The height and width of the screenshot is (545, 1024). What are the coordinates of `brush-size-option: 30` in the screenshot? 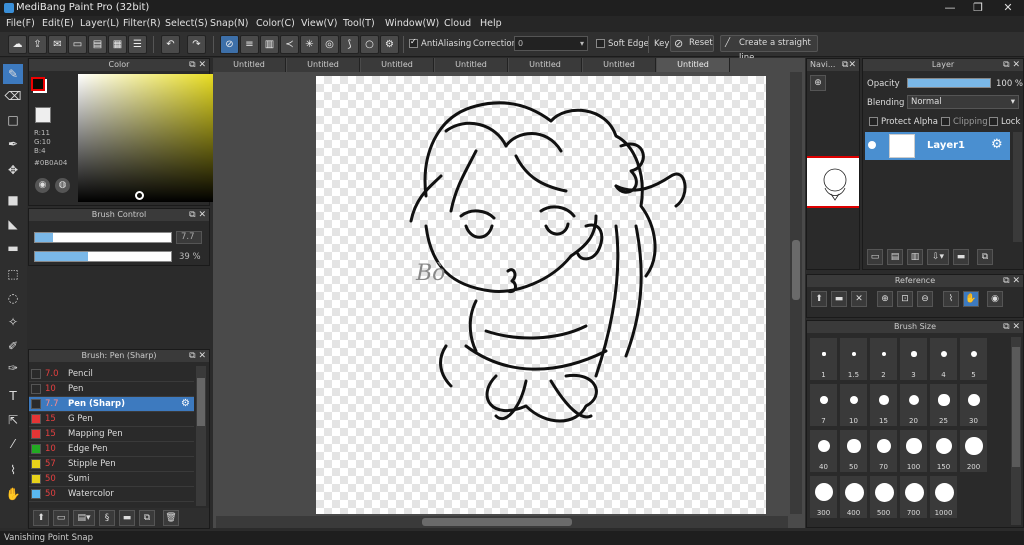 It's located at (973, 405).